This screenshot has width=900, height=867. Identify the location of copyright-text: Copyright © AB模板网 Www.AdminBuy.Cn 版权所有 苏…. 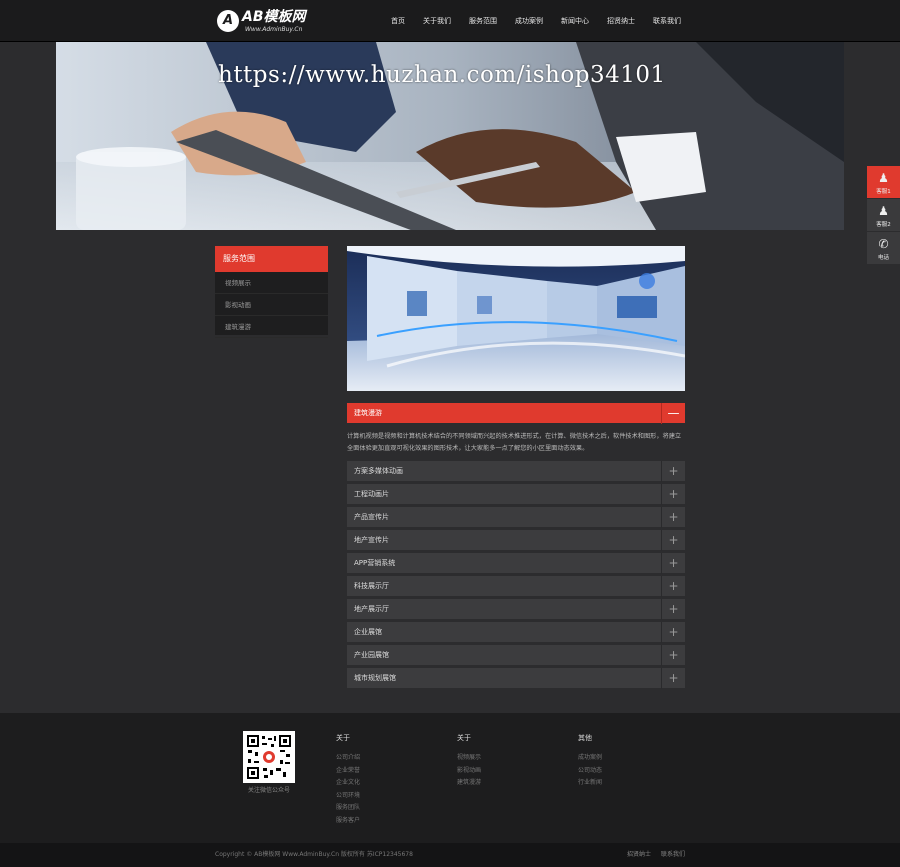
(314, 854).